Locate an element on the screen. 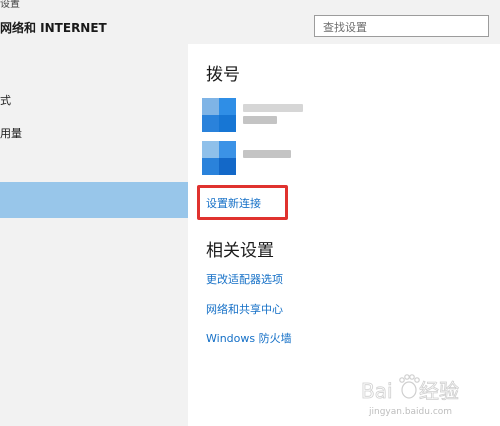 The width and height of the screenshot is (500, 426). connection-detail-redacted is located at coordinates (260, 120).